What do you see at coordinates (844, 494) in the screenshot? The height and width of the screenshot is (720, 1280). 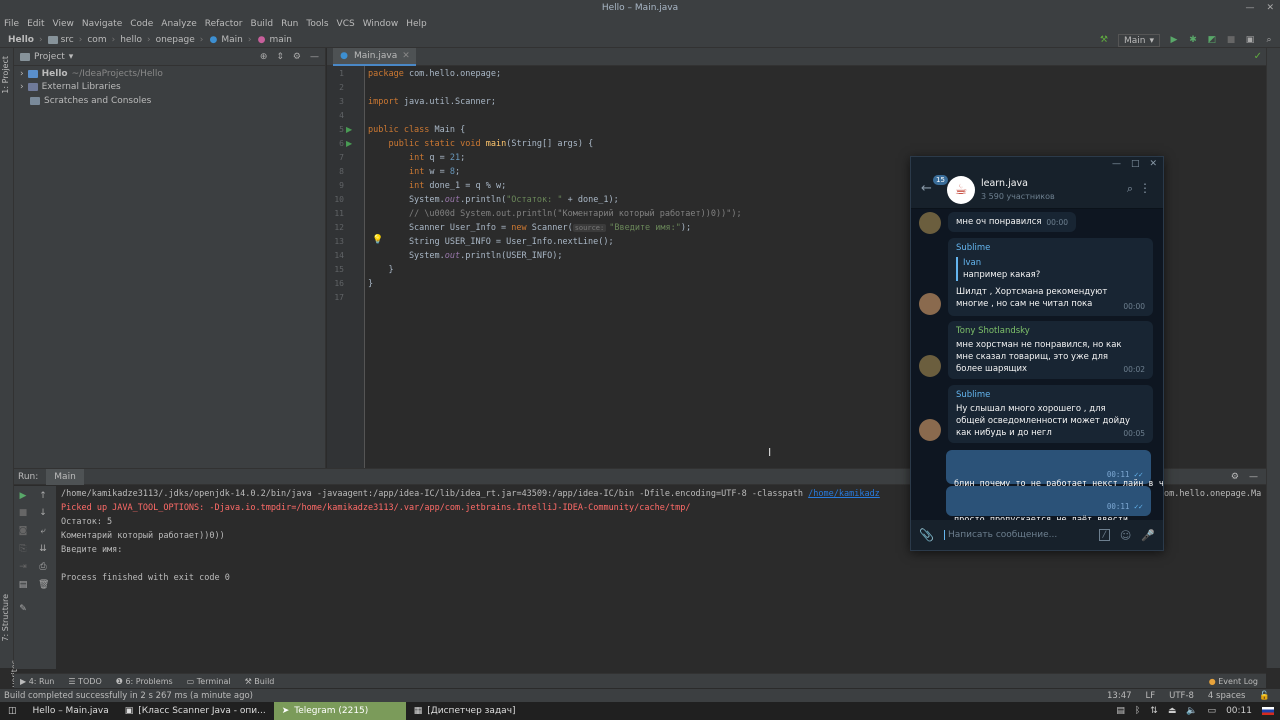 I see `classpath-link: /home/kamikadz` at bounding box center [844, 494].